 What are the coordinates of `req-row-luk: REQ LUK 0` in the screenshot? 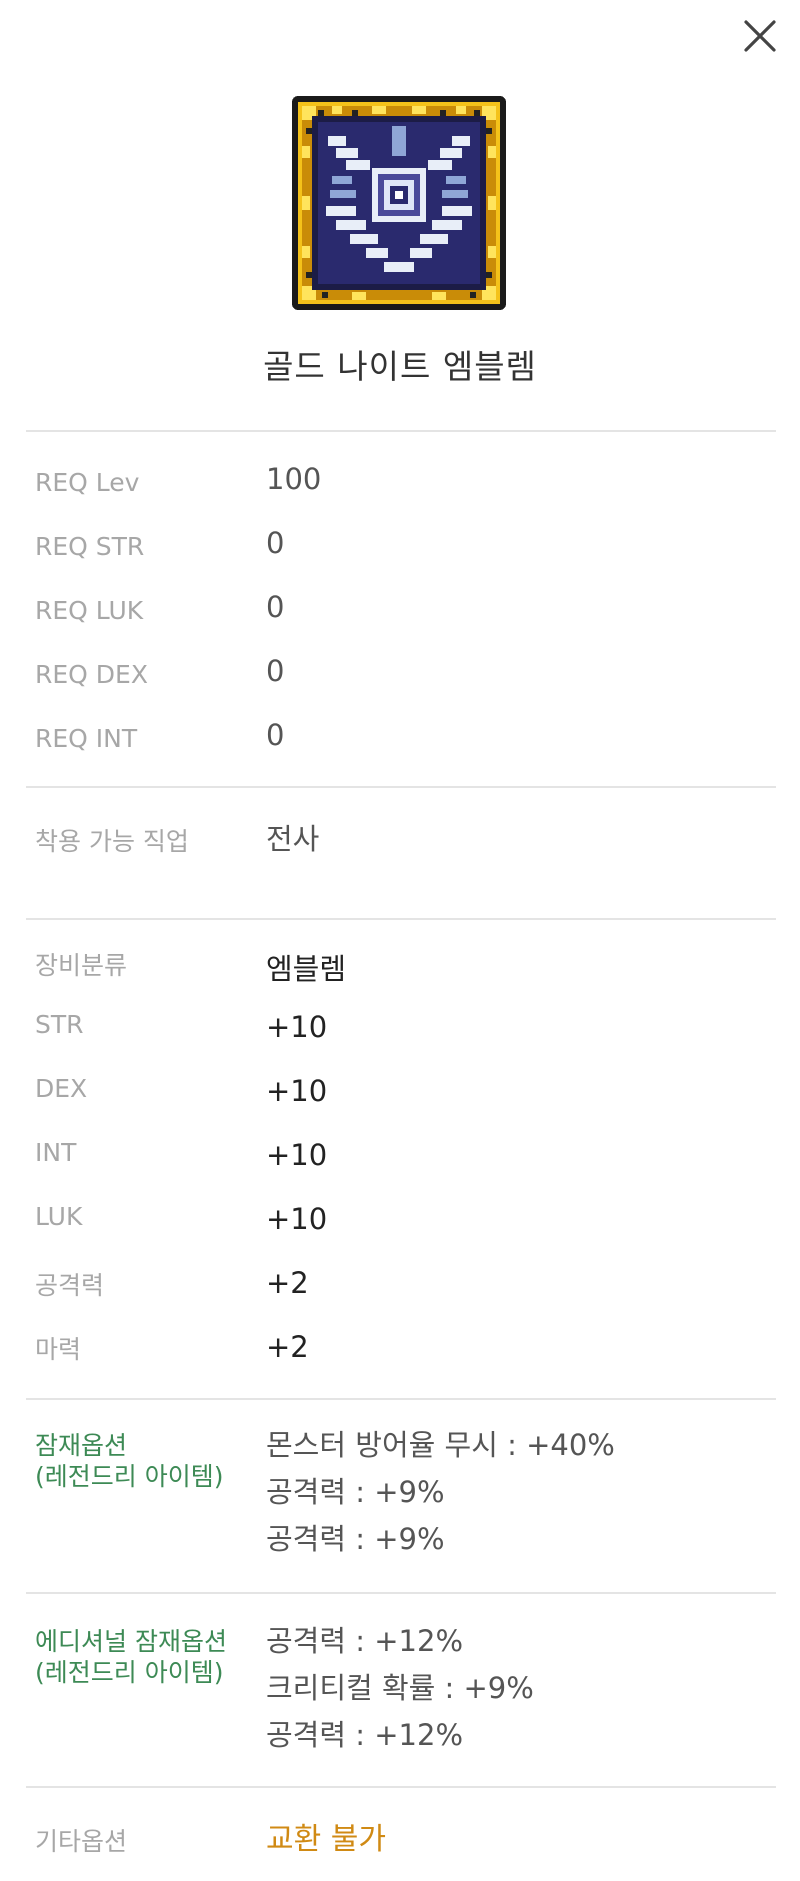 It's located at (400, 610).